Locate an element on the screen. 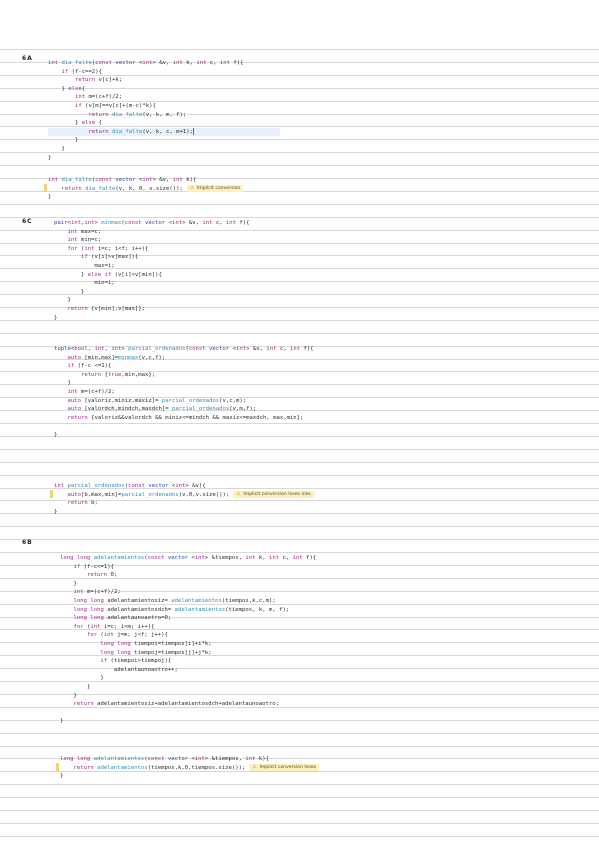 The width and height of the screenshot is (599, 848). code-line: return {v[min],v[max]}; is located at coordinates (106, 308).